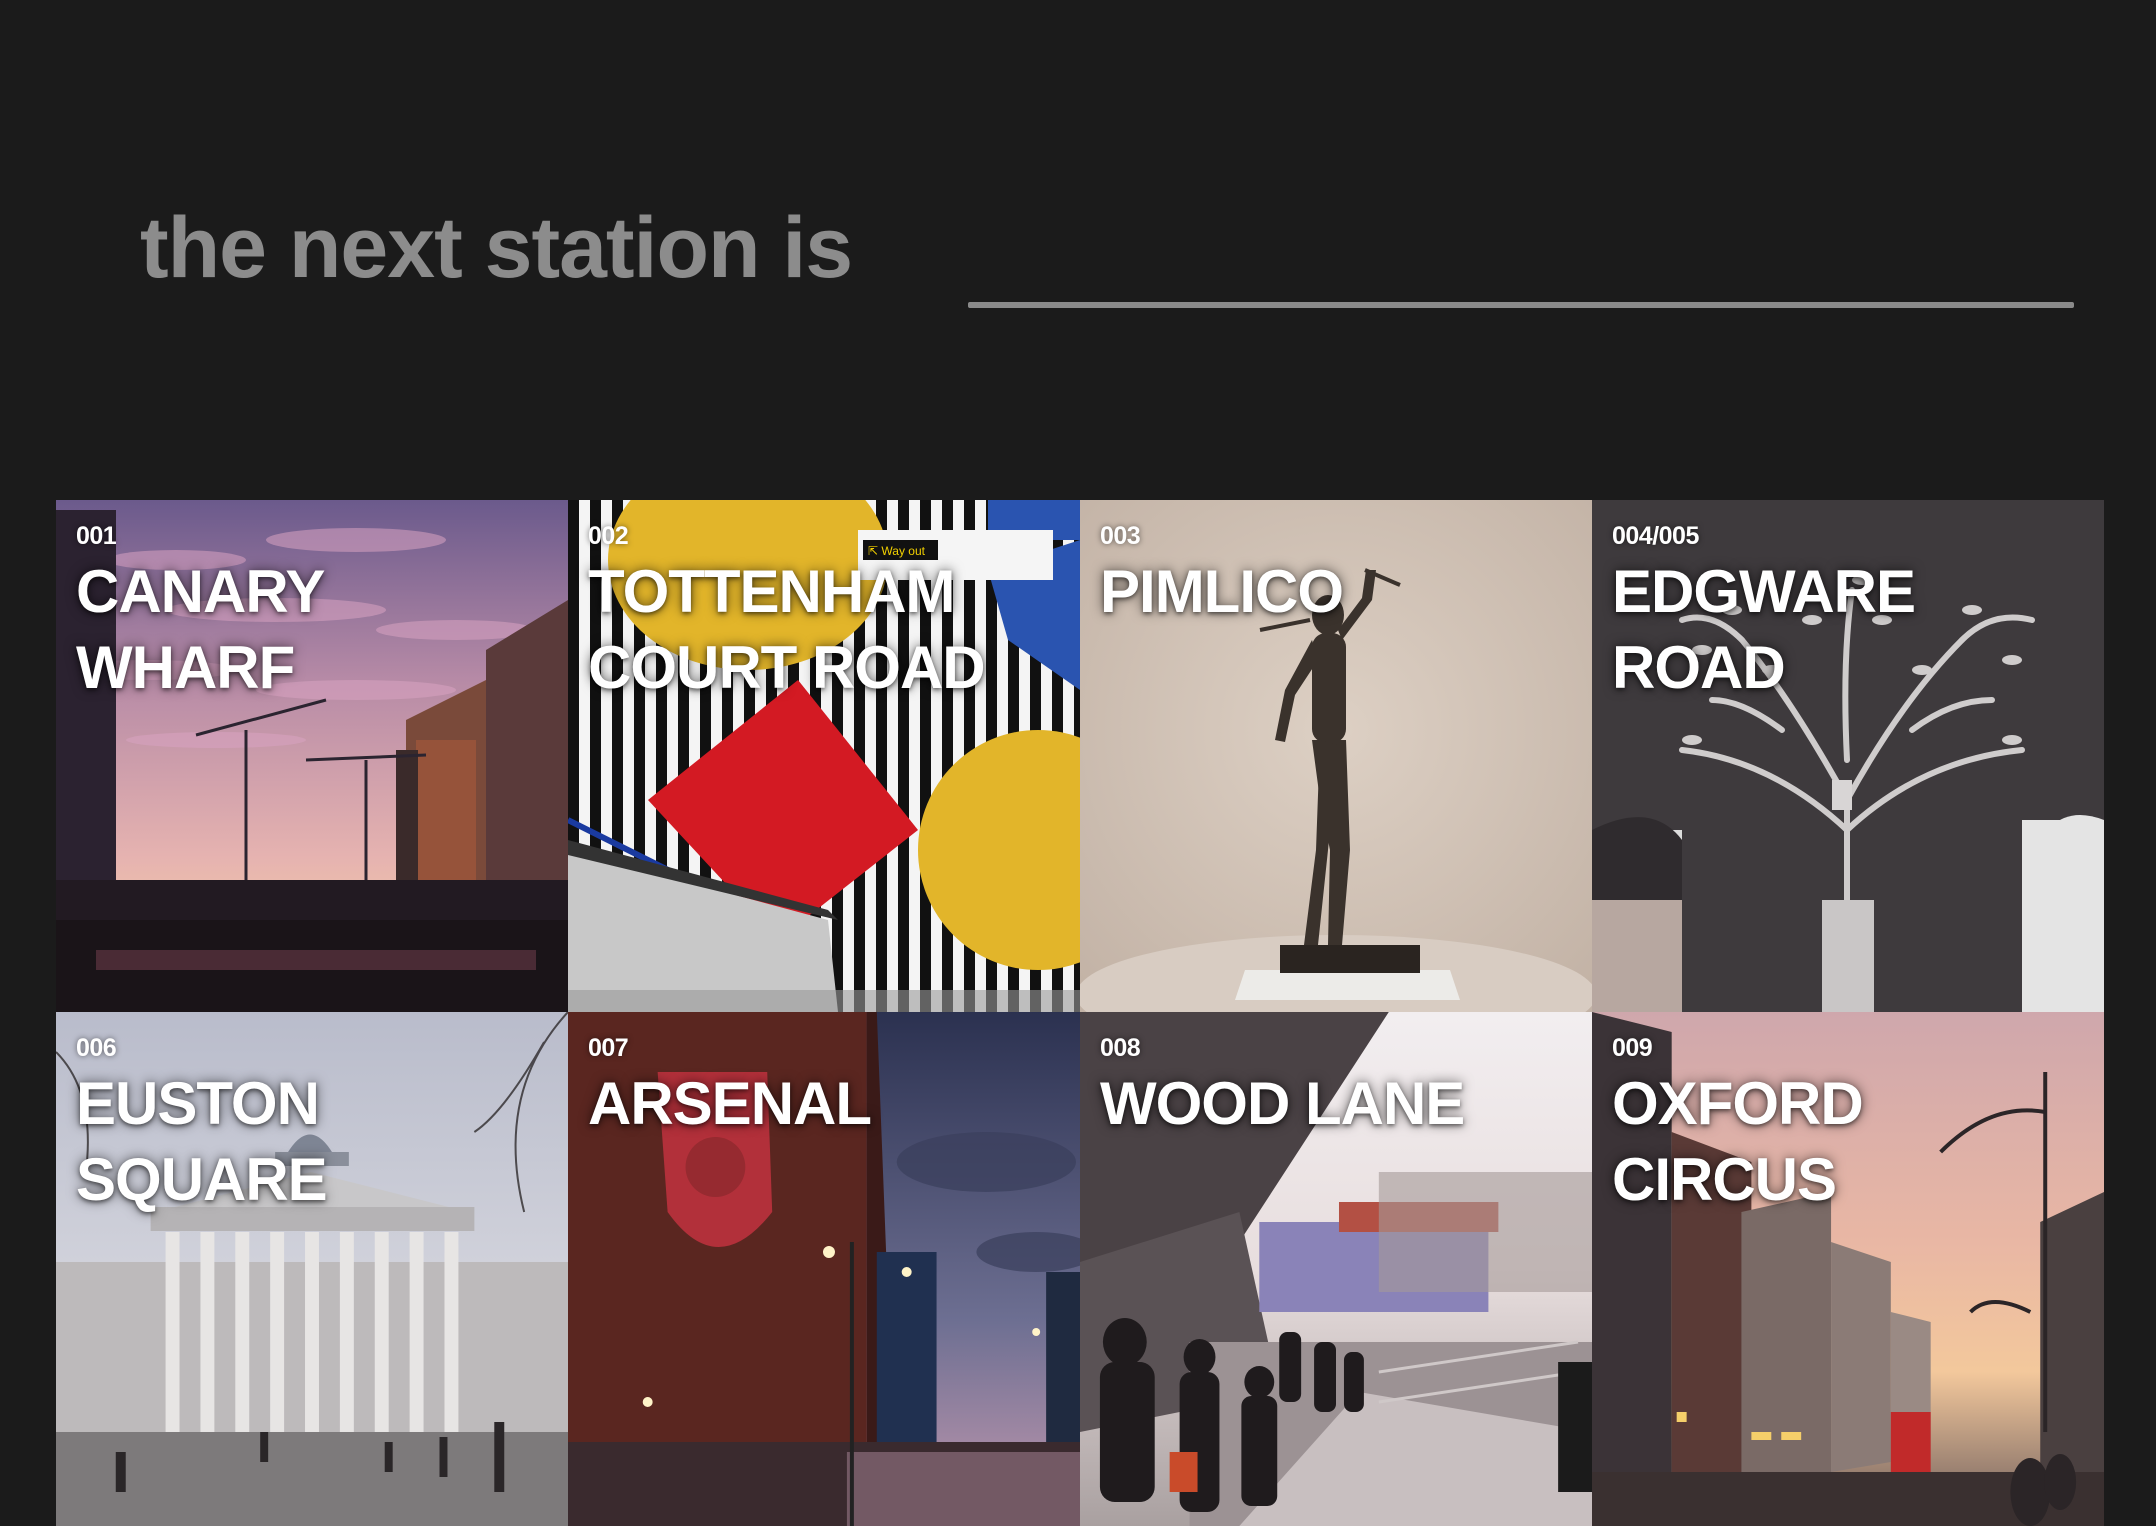 The height and width of the screenshot is (1526, 2156). I want to click on answer-blank-line, so click(1521, 305).